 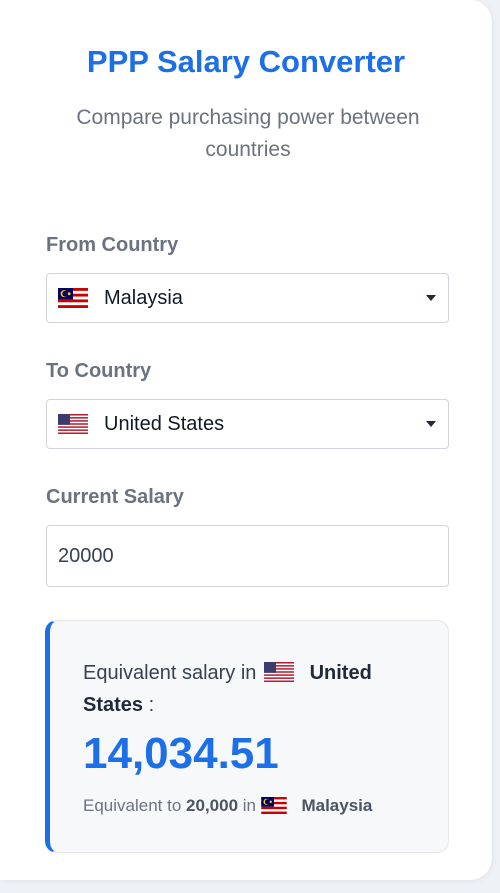 I want to click on to-country-value: United States, so click(x=164, y=423).